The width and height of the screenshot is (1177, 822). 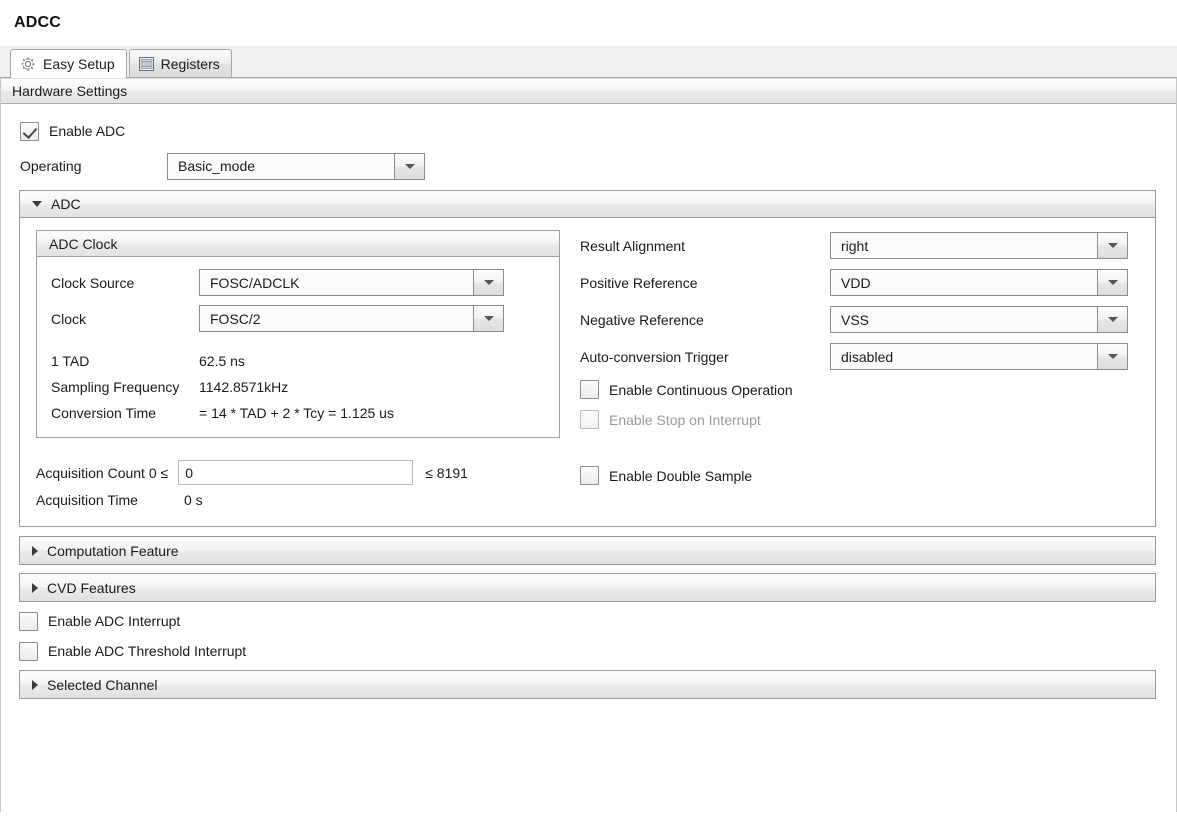 I want to click on acquisition-time-label: Acquisition Time, so click(x=87, y=500).